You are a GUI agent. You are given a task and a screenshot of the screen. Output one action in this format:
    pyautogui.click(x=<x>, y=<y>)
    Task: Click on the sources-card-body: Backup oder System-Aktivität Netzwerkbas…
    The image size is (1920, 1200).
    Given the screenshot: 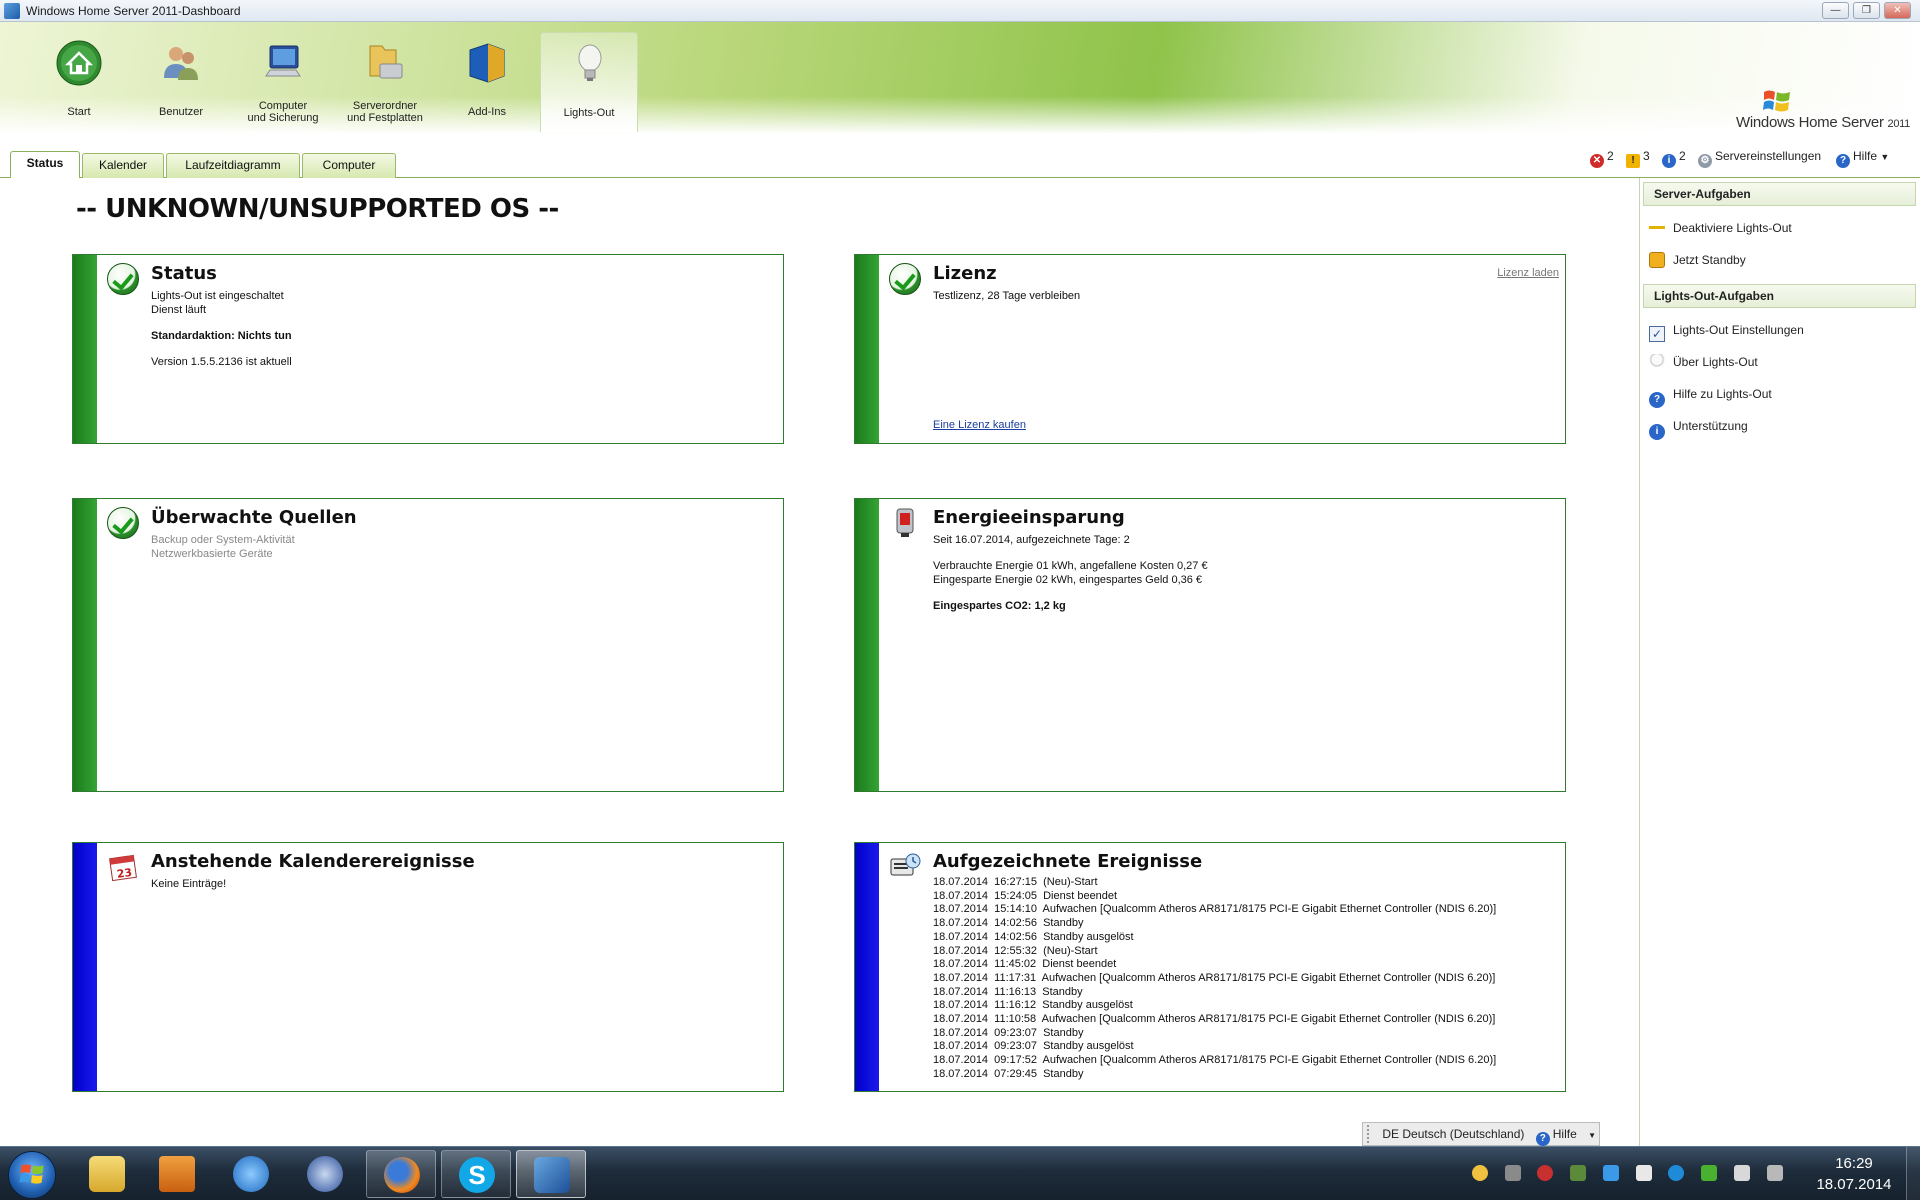 What is the action you would take?
    pyautogui.click(x=462, y=547)
    